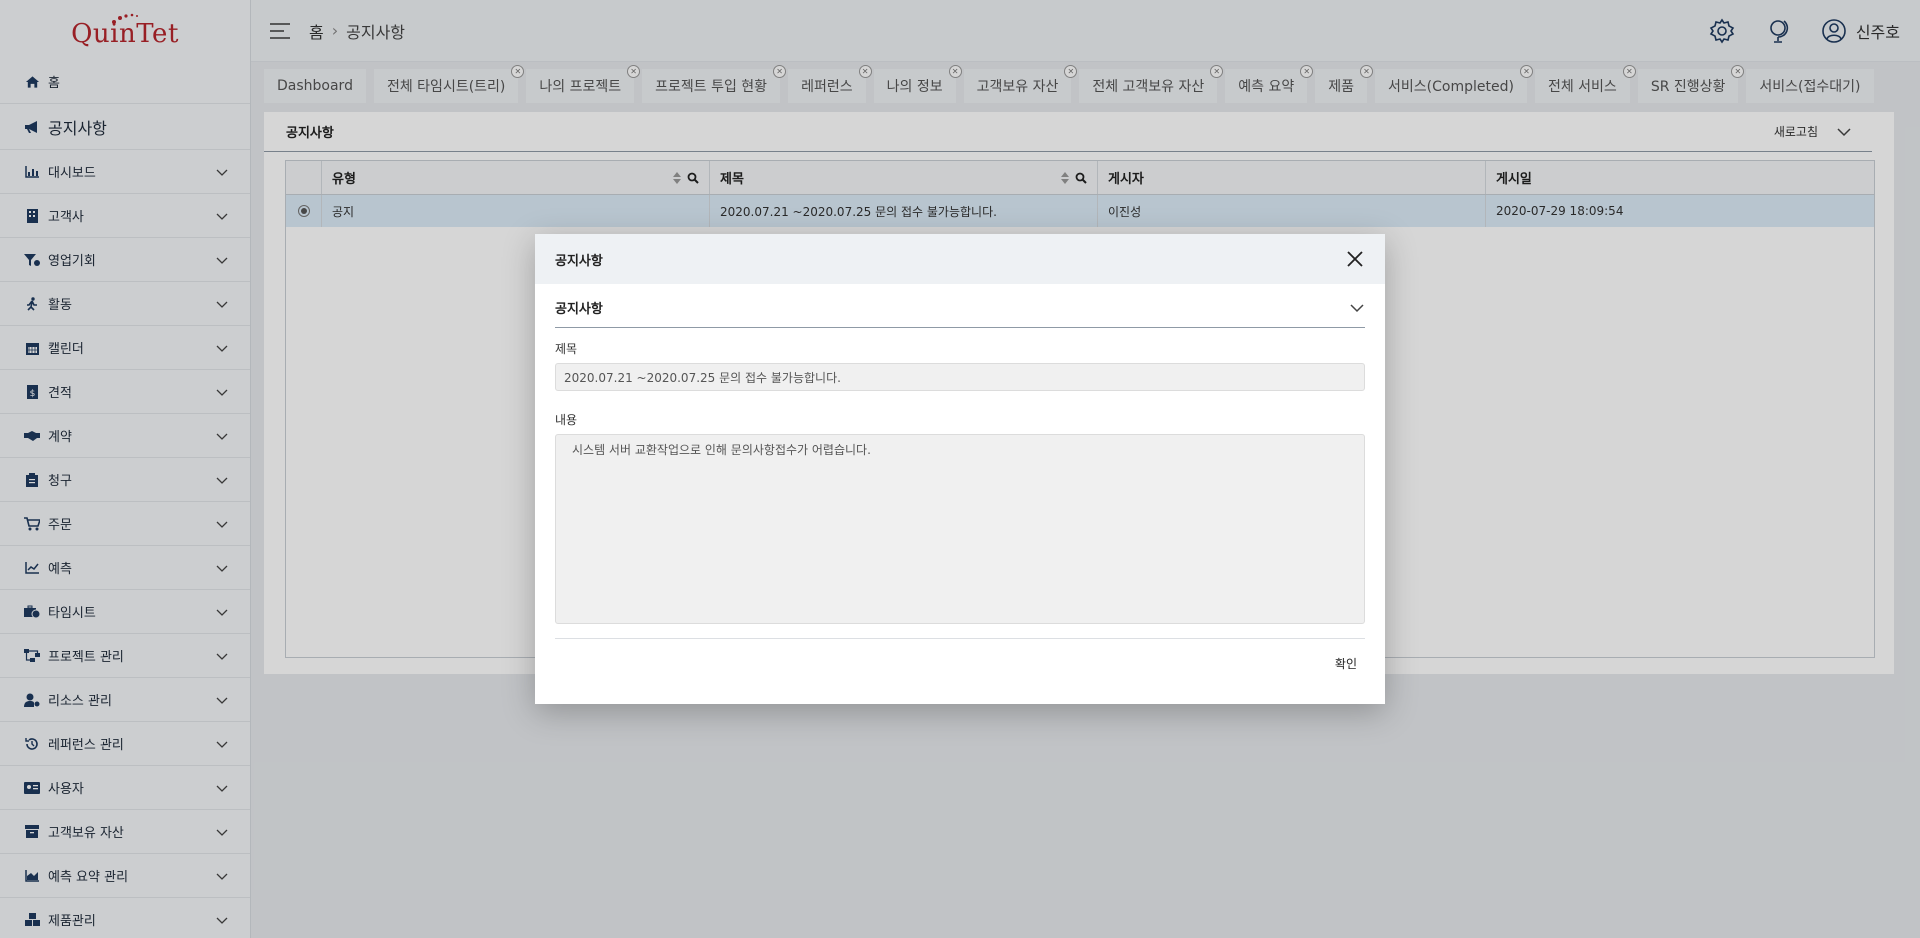  What do you see at coordinates (579, 309) in the screenshot?
I see `section-title: 공지사항` at bounding box center [579, 309].